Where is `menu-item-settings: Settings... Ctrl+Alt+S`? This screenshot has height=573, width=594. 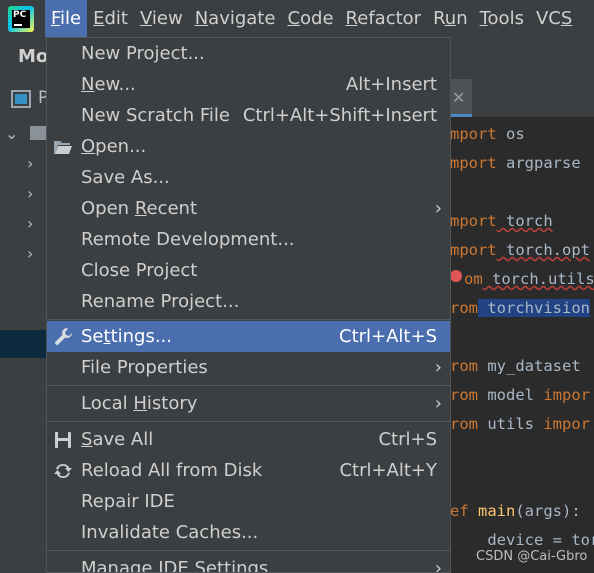 menu-item-settings: Settings... Ctrl+Alt+S is located at coordinates (248, 336).